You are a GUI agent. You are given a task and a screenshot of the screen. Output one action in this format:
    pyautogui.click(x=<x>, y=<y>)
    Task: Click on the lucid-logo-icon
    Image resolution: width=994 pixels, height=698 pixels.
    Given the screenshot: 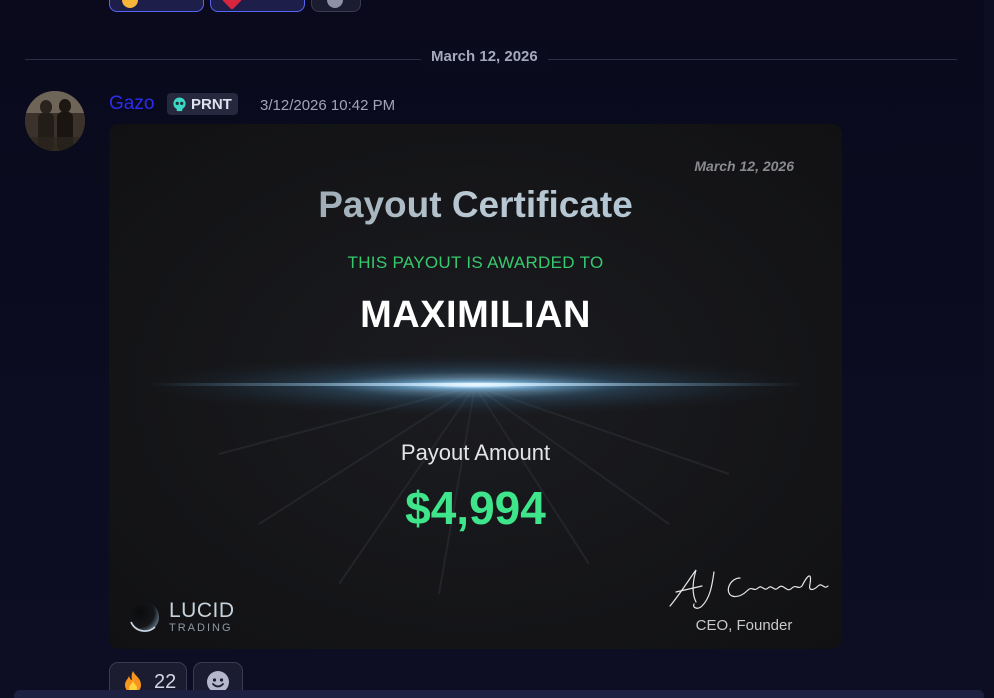 What is the action you would take?
    pyautogui.click(x=144, y=617)
    